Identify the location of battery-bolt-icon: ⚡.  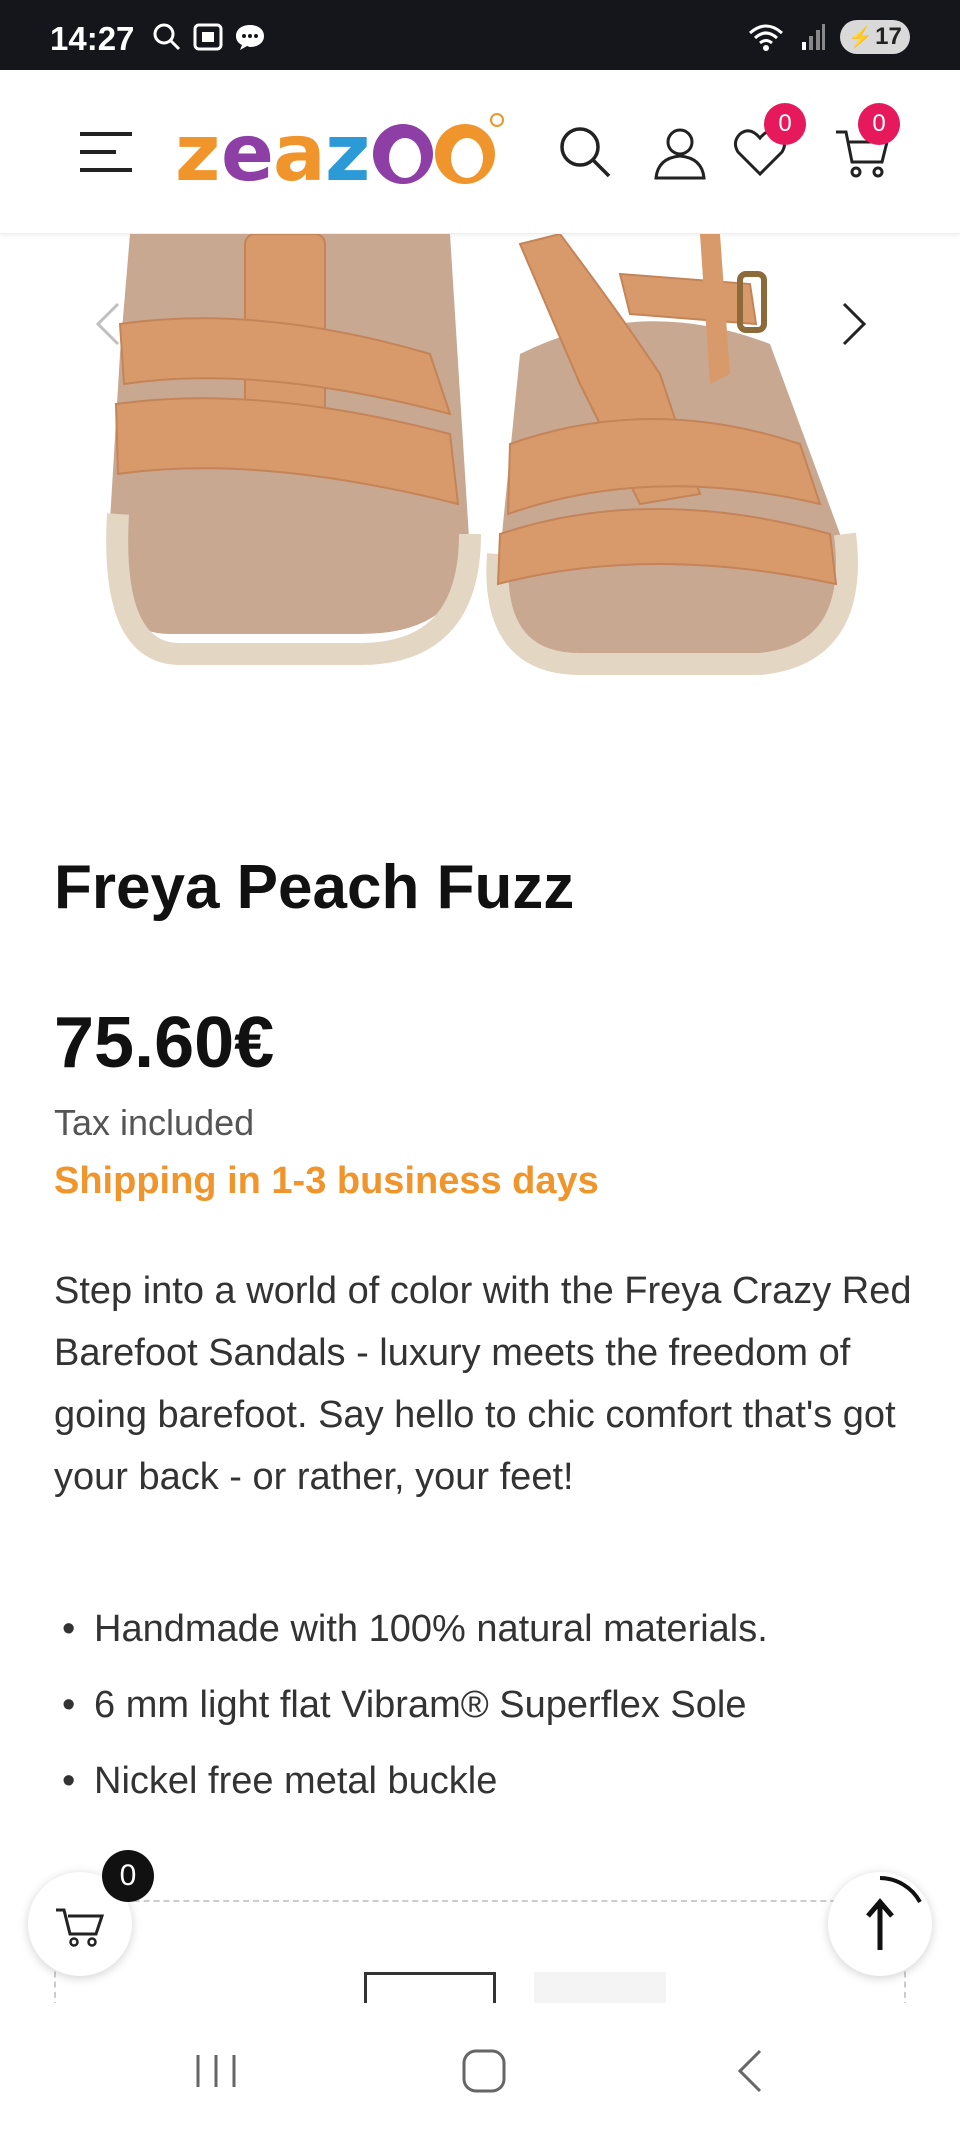
(861, 37).